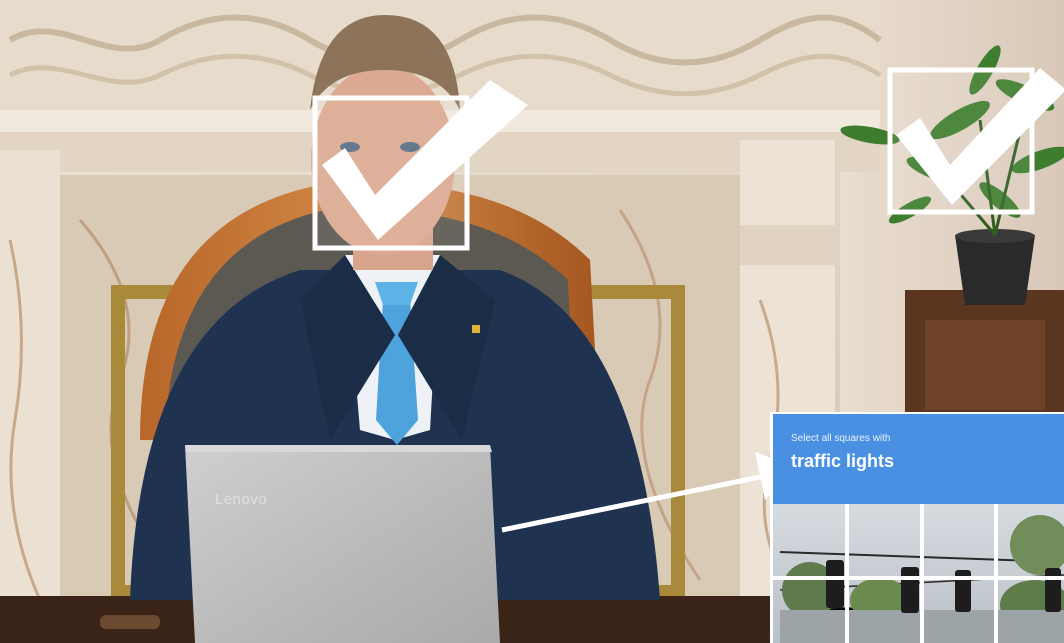 The width and height of the screenshot is (1064, 643). Describe the element at coordinates (787, 245) in the screenshot. I see `column-capital` at that location.